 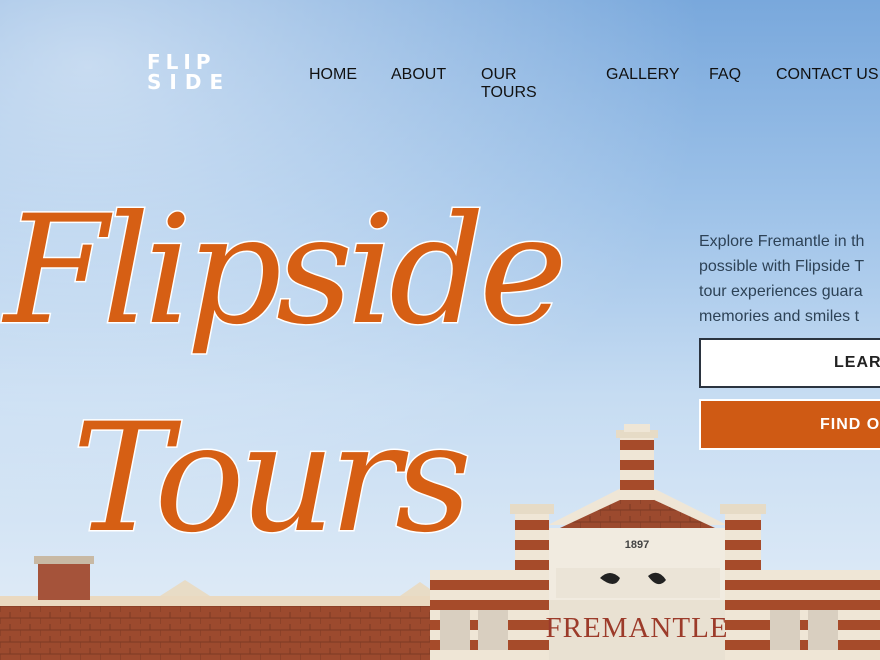 I want to click on building-sign: FREMANTLE, so click(x=637, y=628).